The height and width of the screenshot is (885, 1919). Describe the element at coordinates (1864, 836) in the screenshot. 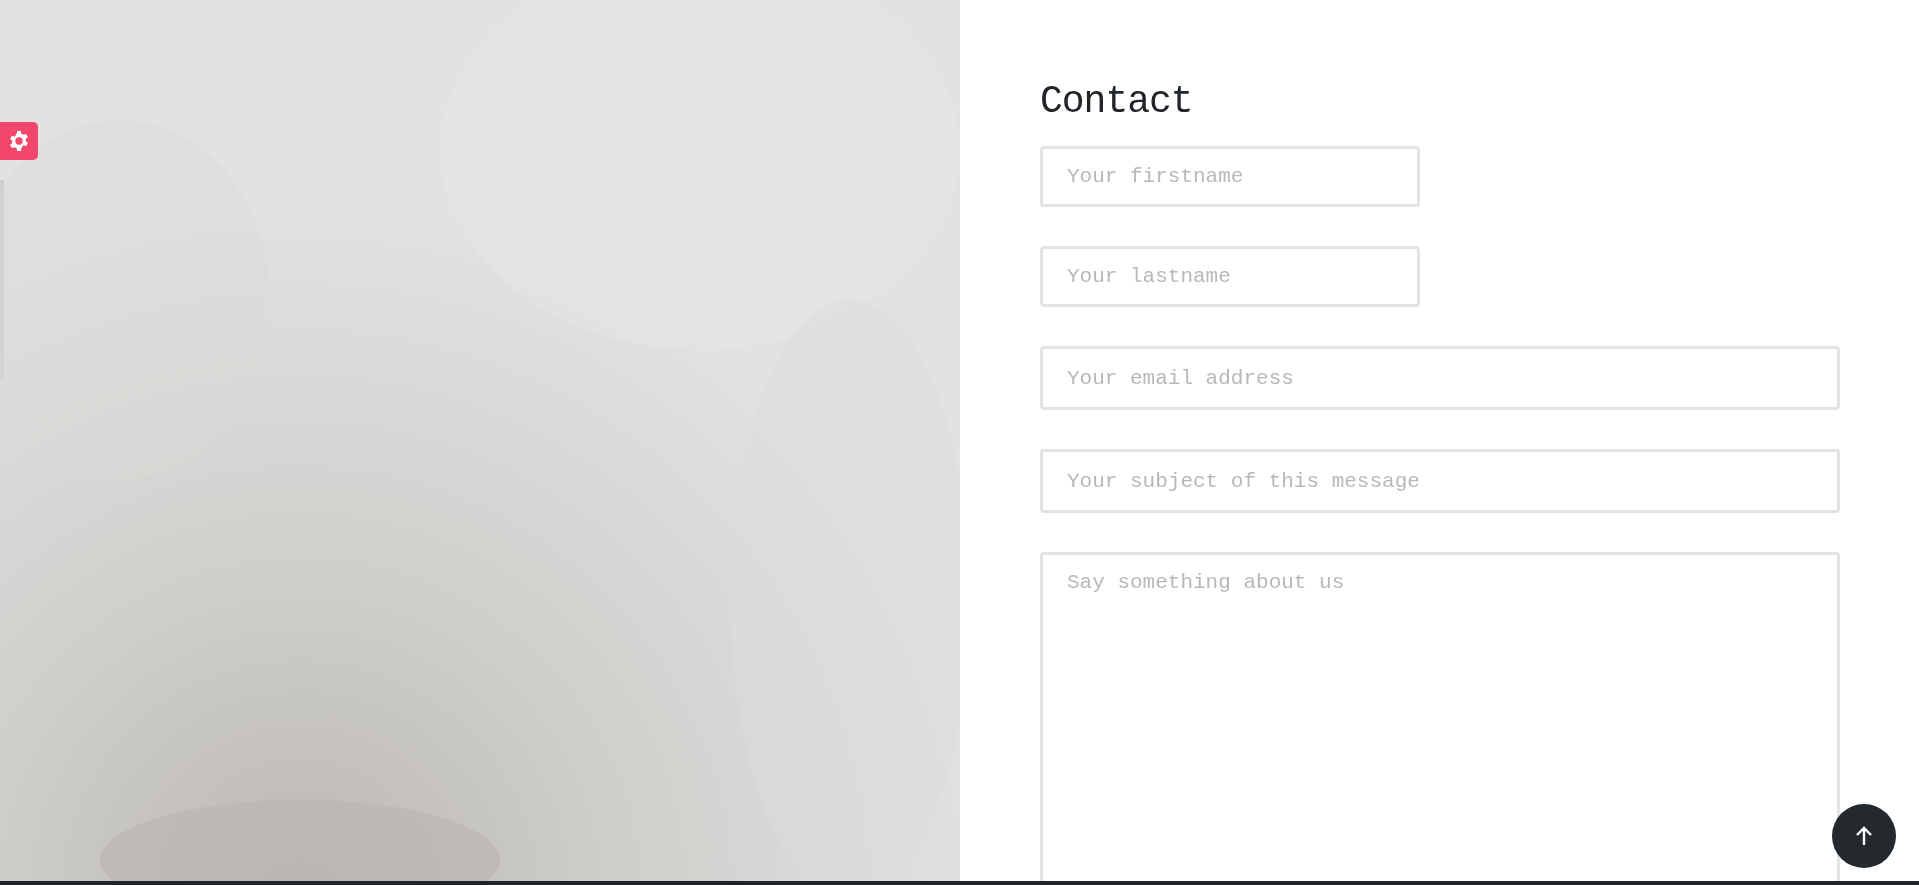

I see `arrow-up-icon` at that location.